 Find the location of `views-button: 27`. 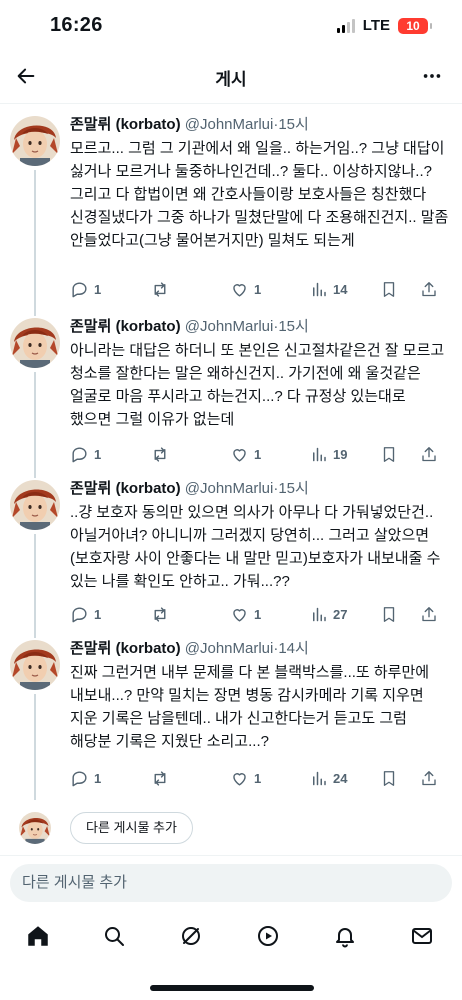

views-button: 27 is located at coordinates (328, 614).